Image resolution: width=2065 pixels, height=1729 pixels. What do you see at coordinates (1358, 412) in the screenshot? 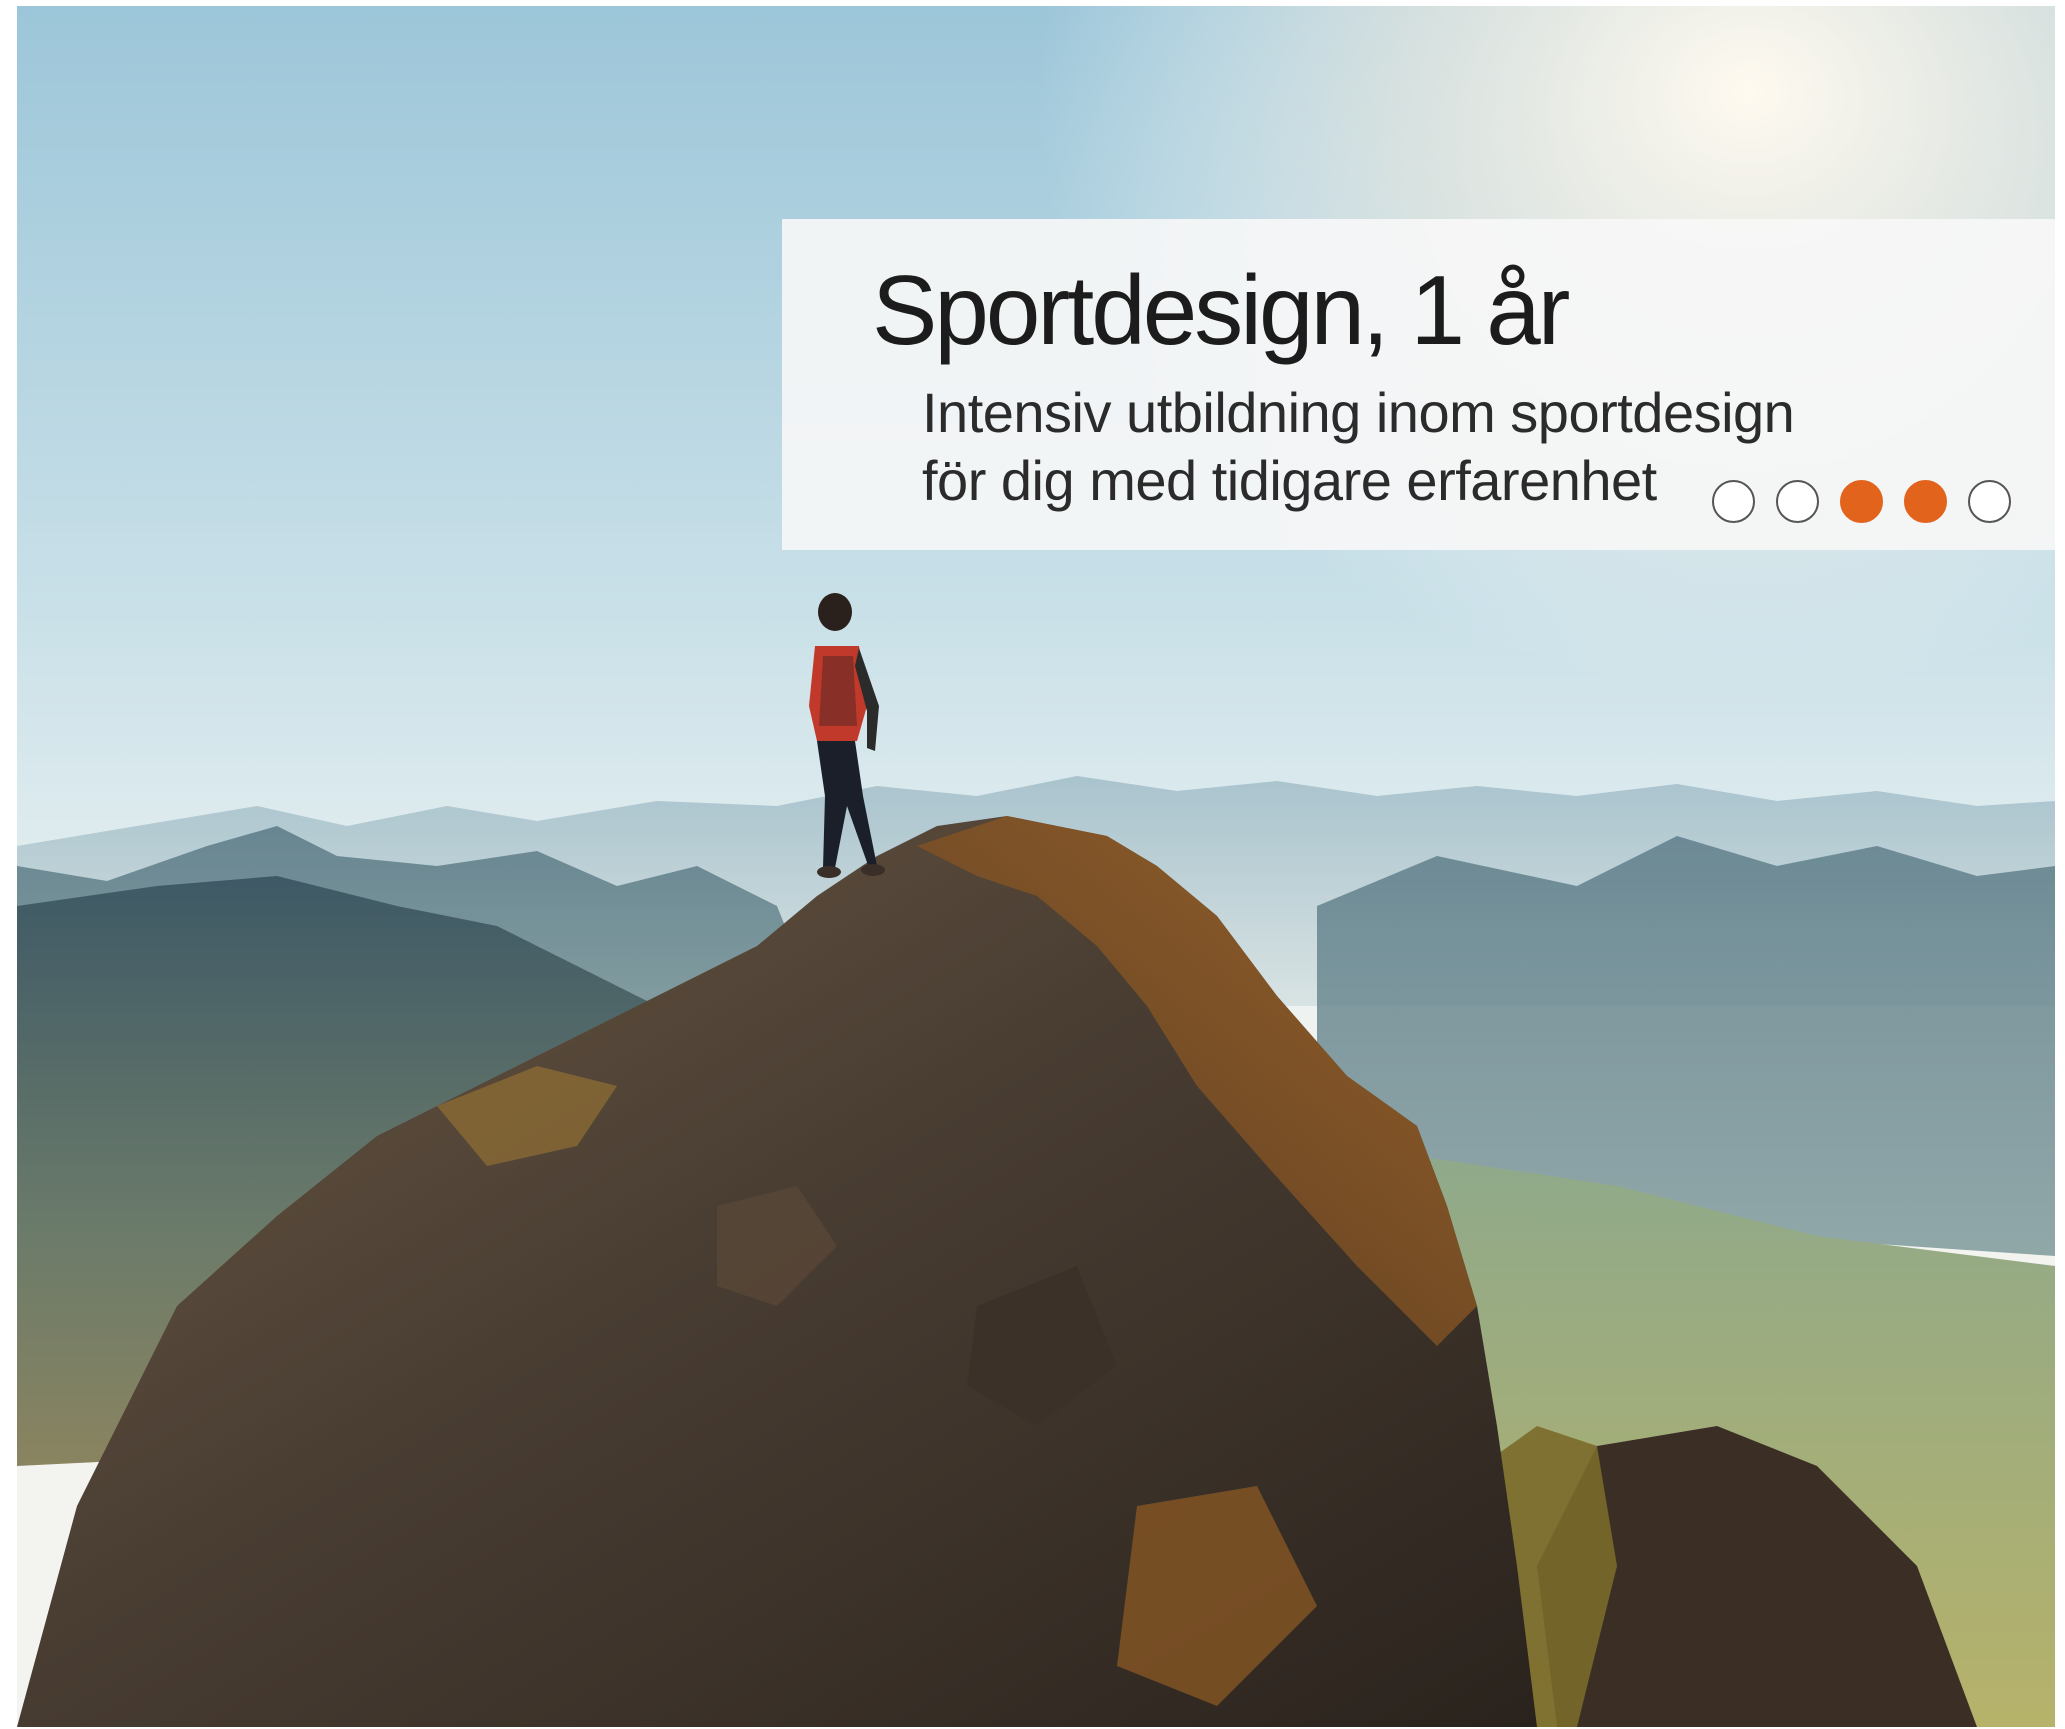
I see `subtitle-line-1: Intensiv utbildning inom sportdesign` at bounding box center [1358, 412].